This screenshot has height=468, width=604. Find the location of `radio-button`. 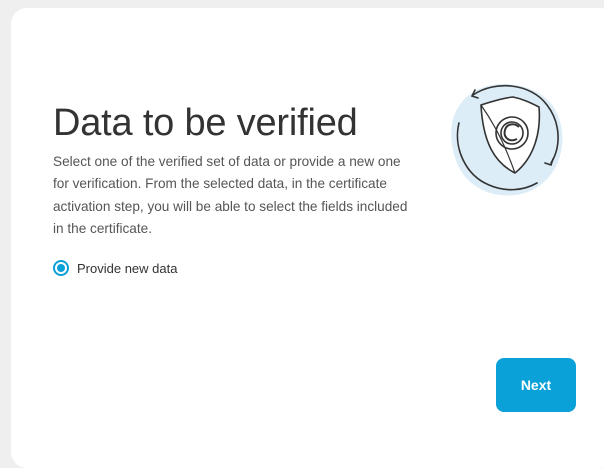

radio-button is located at coordinates (61, 268).